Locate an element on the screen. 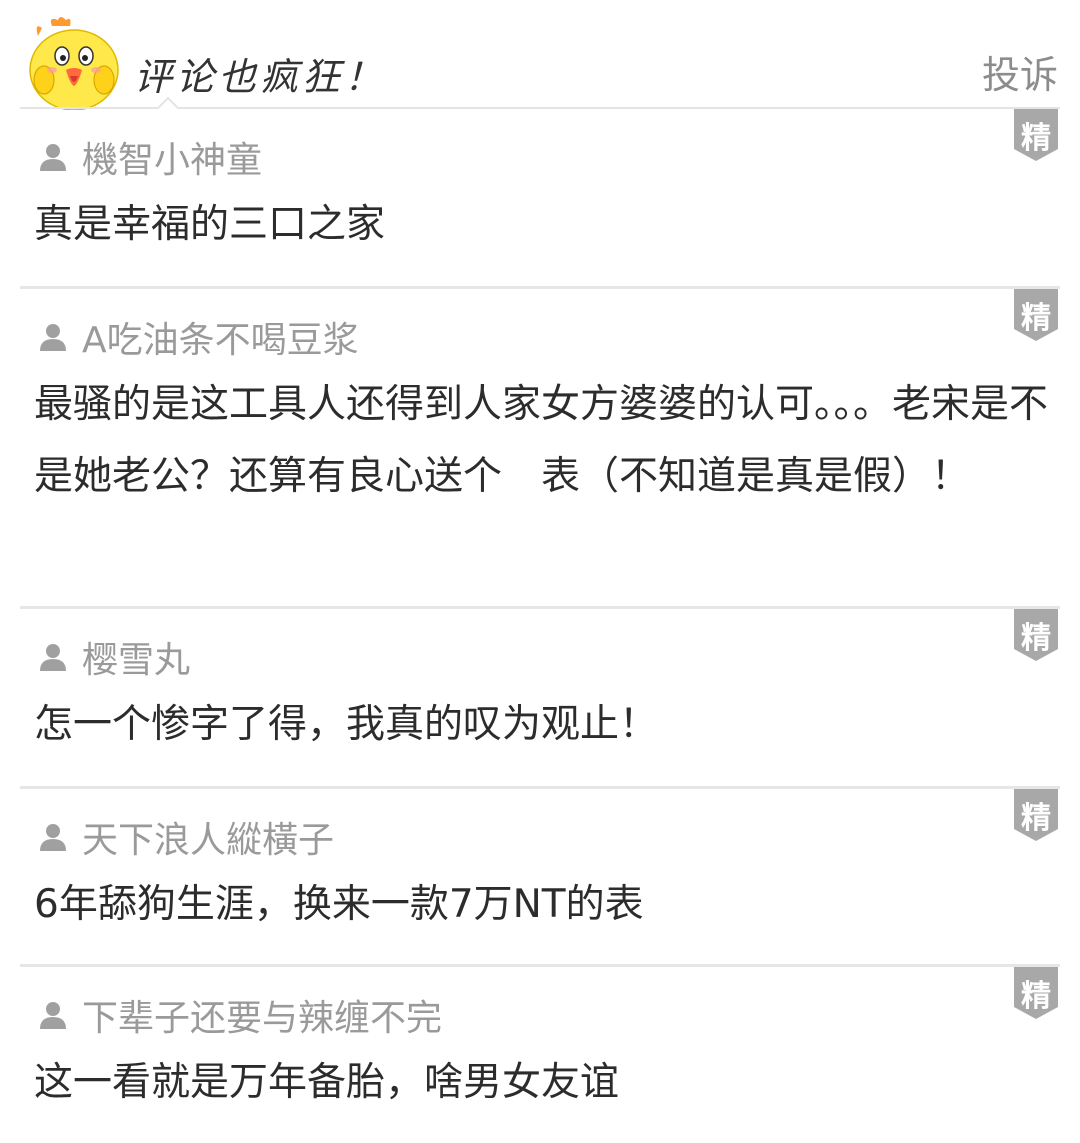  comment-author: 樱雪丸 is located at coordinates (547, 657).